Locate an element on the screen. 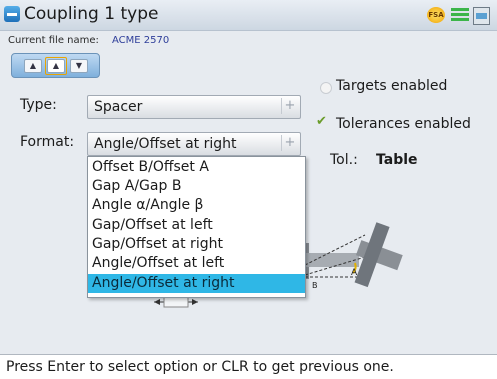 The height and width of the screenshot is (379, 497). format-value: Angle/Offset at right is located at coordinates (165, 144).